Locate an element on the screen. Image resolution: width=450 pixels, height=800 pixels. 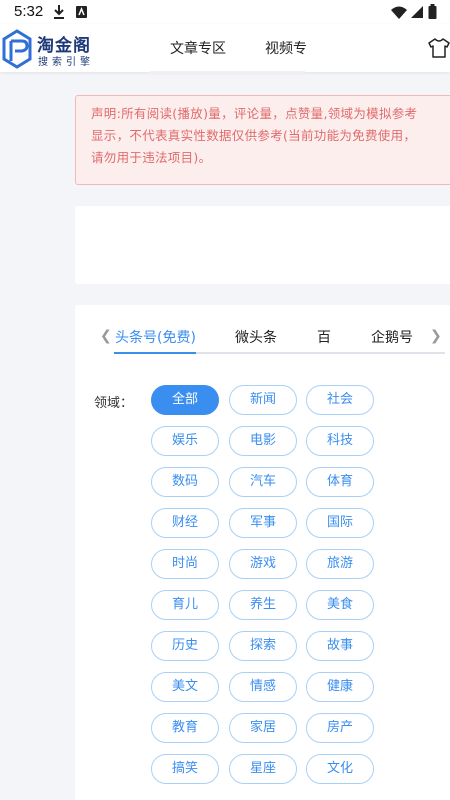
domain-pill: 科技 is located at coordinates (340, 441).